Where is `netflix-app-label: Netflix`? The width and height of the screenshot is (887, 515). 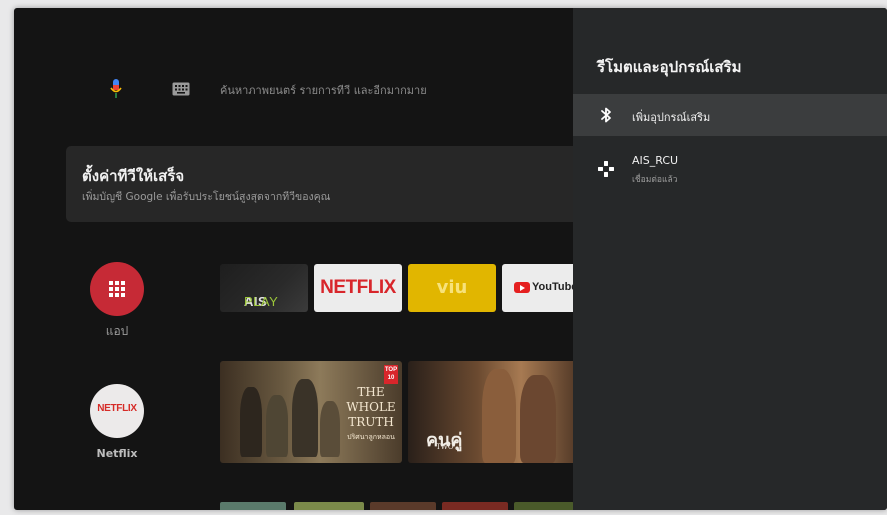
netflix-app-label: Netflix is located at coordinates (117, 453).